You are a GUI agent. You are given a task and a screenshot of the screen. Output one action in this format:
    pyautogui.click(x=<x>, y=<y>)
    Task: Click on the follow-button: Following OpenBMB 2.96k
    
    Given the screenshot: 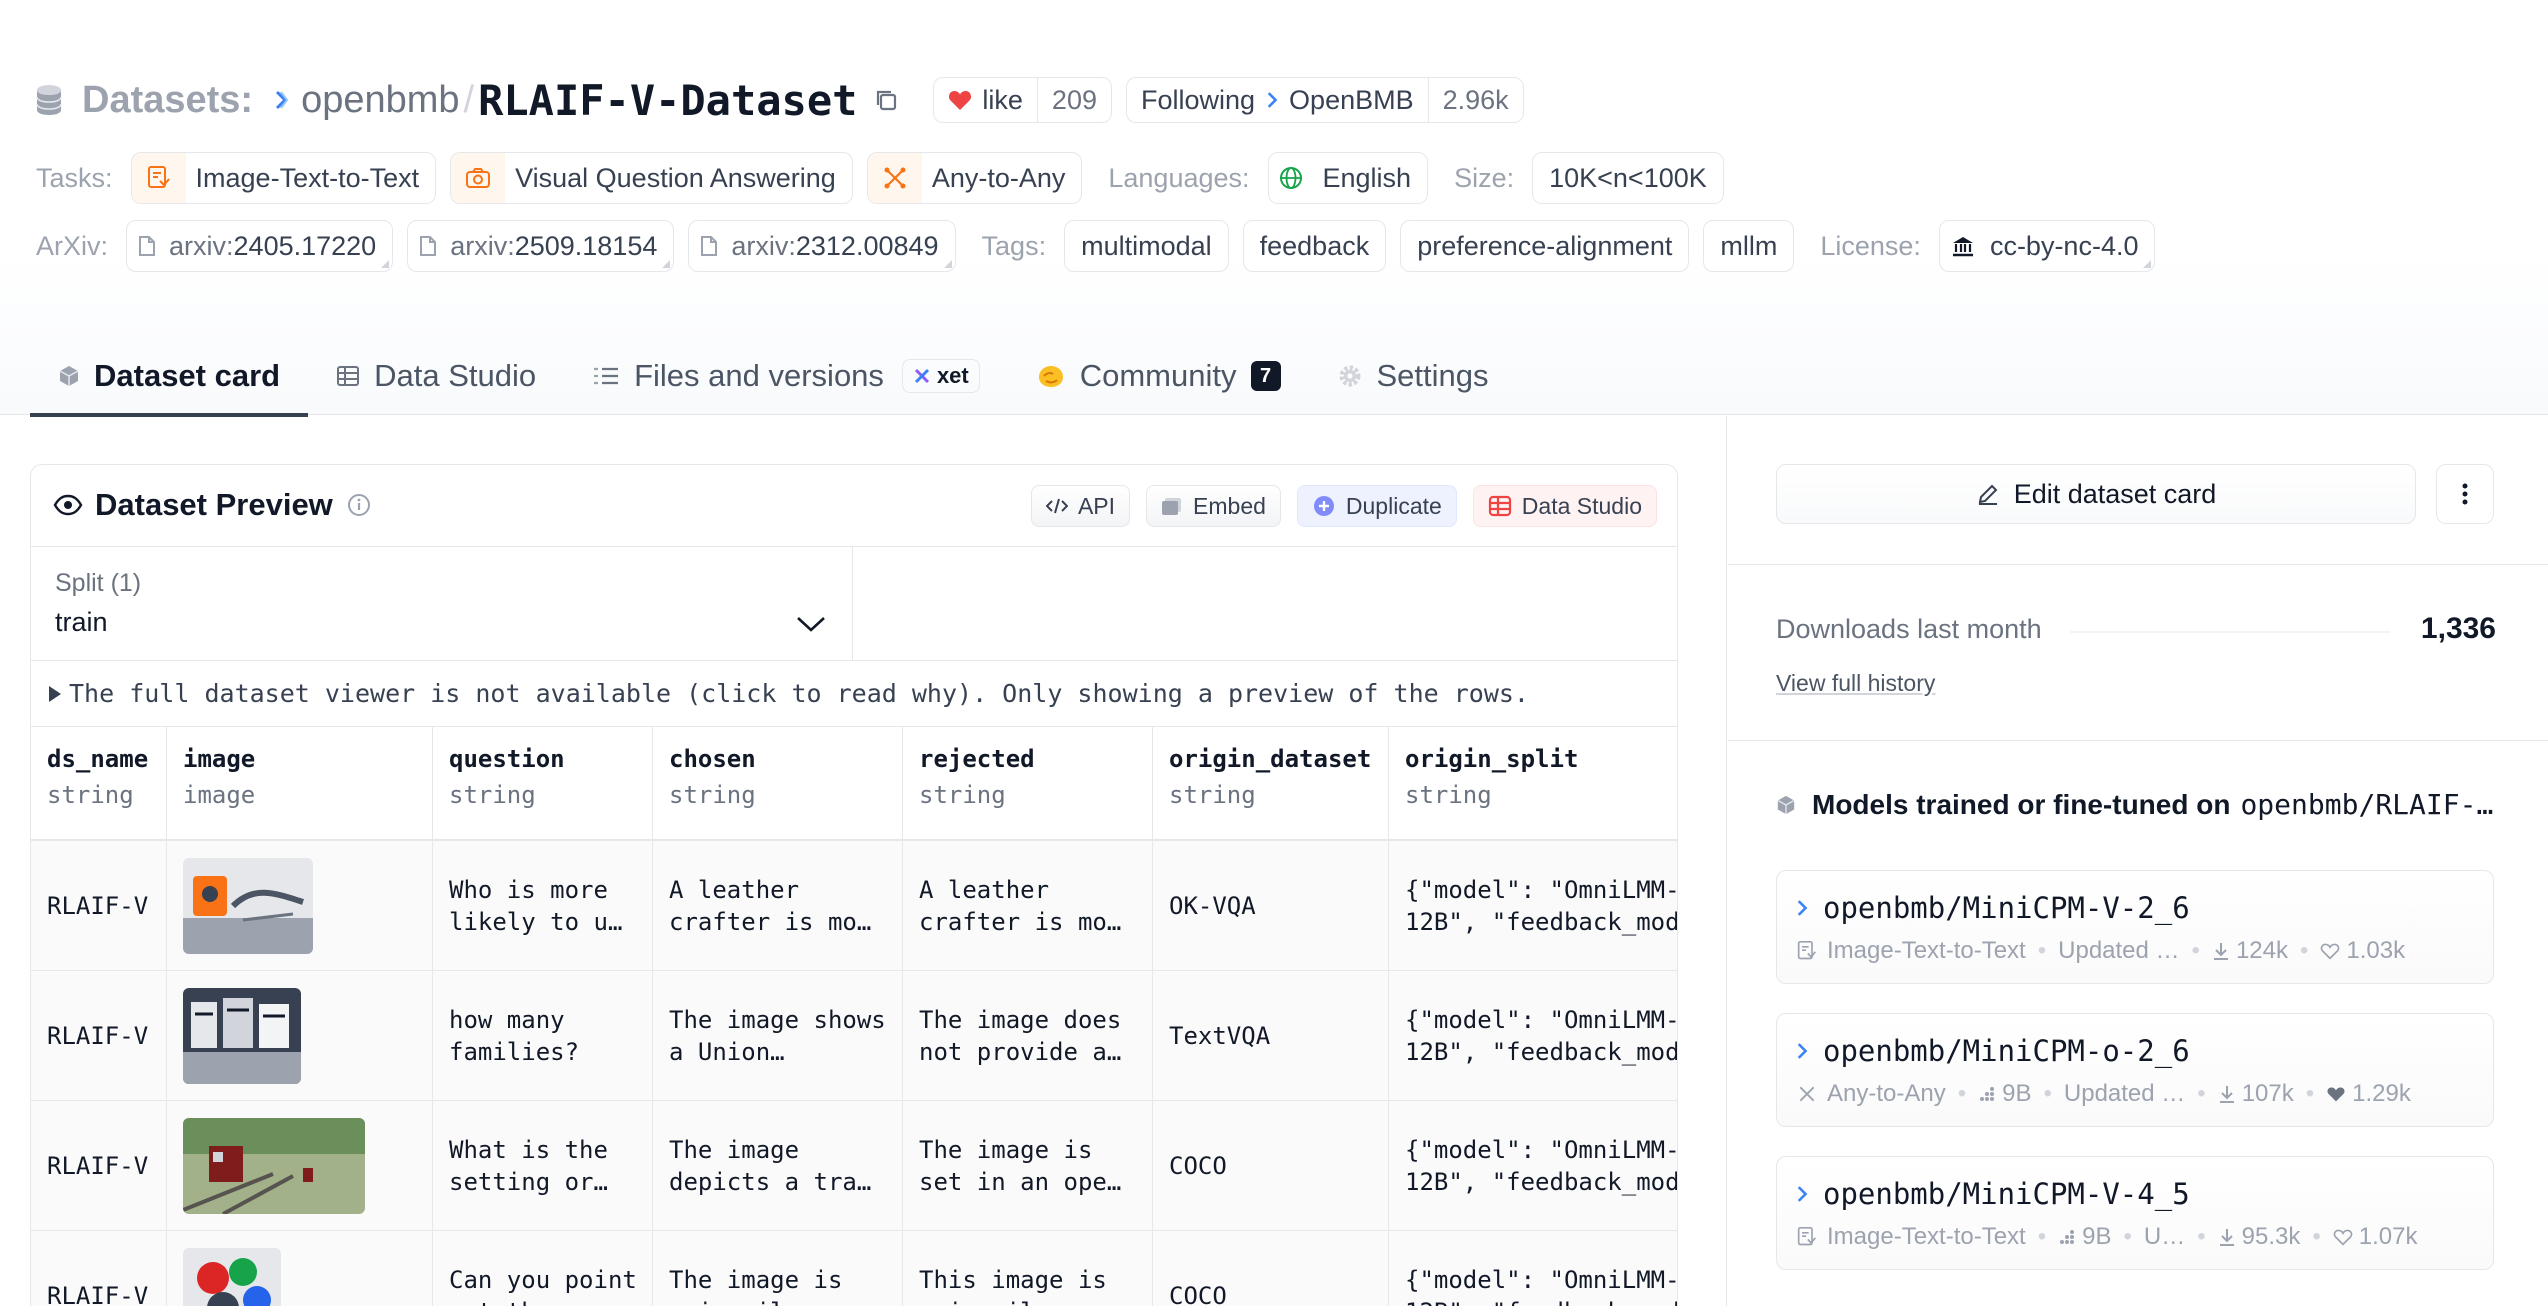 What is the action you would take?
    pyautogui.click(x=1324, y=100)
    